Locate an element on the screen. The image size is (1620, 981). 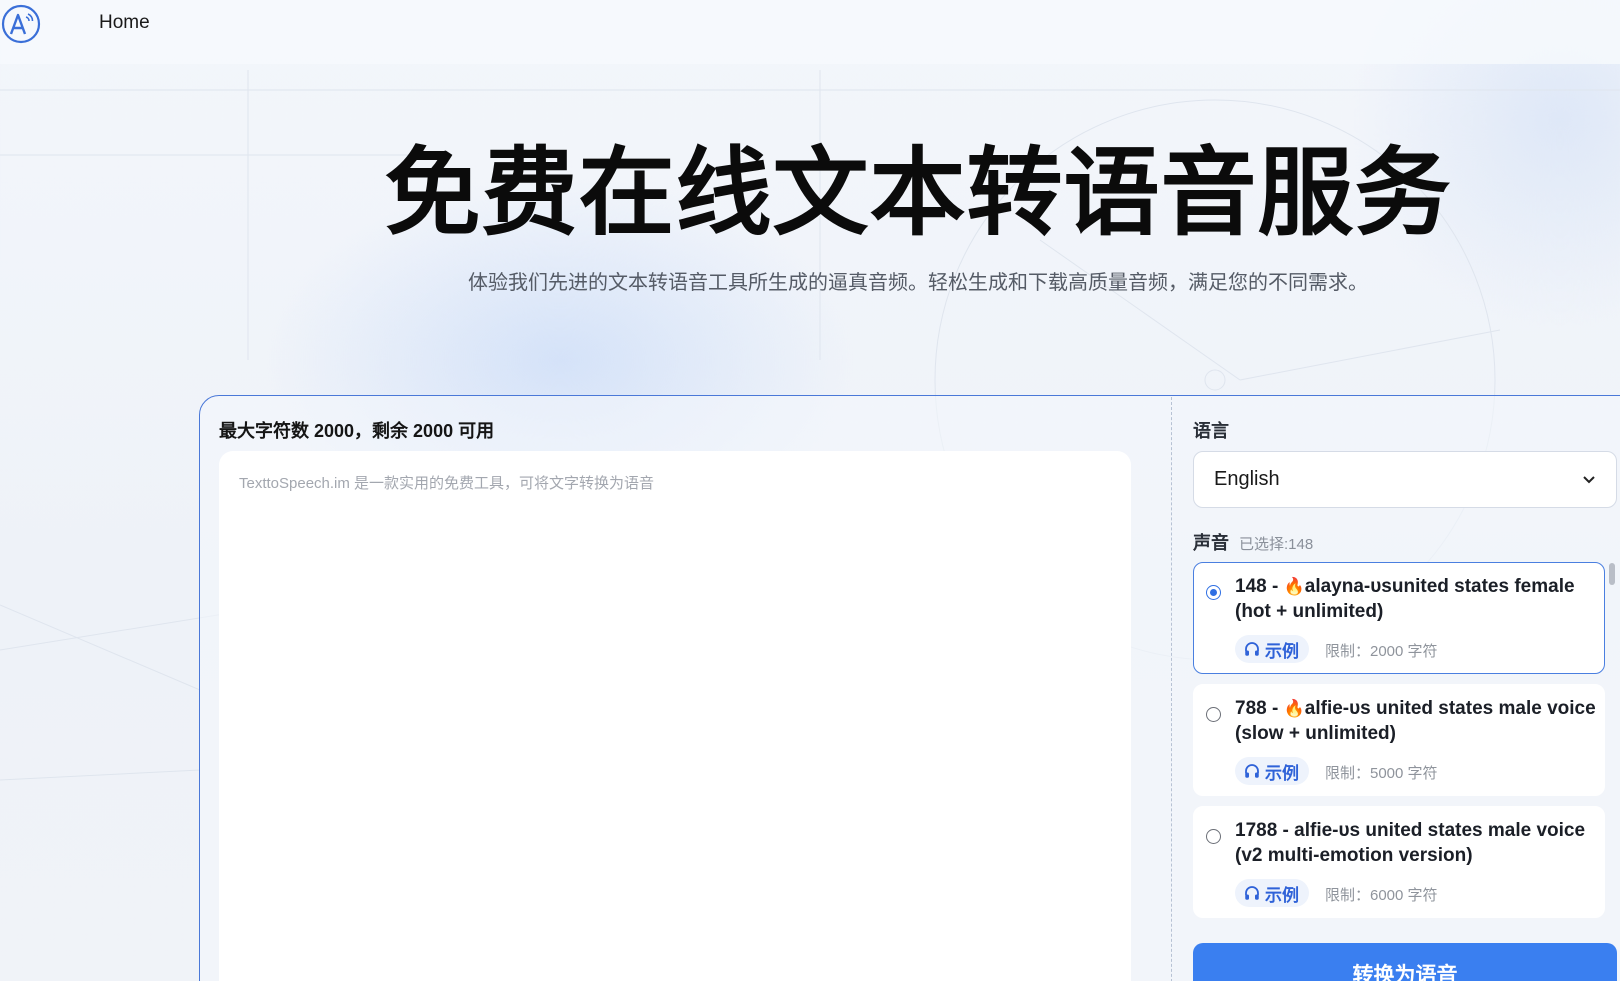
voice-label-row: 声音 已选择:148 is located at coordinates (1253, 542).